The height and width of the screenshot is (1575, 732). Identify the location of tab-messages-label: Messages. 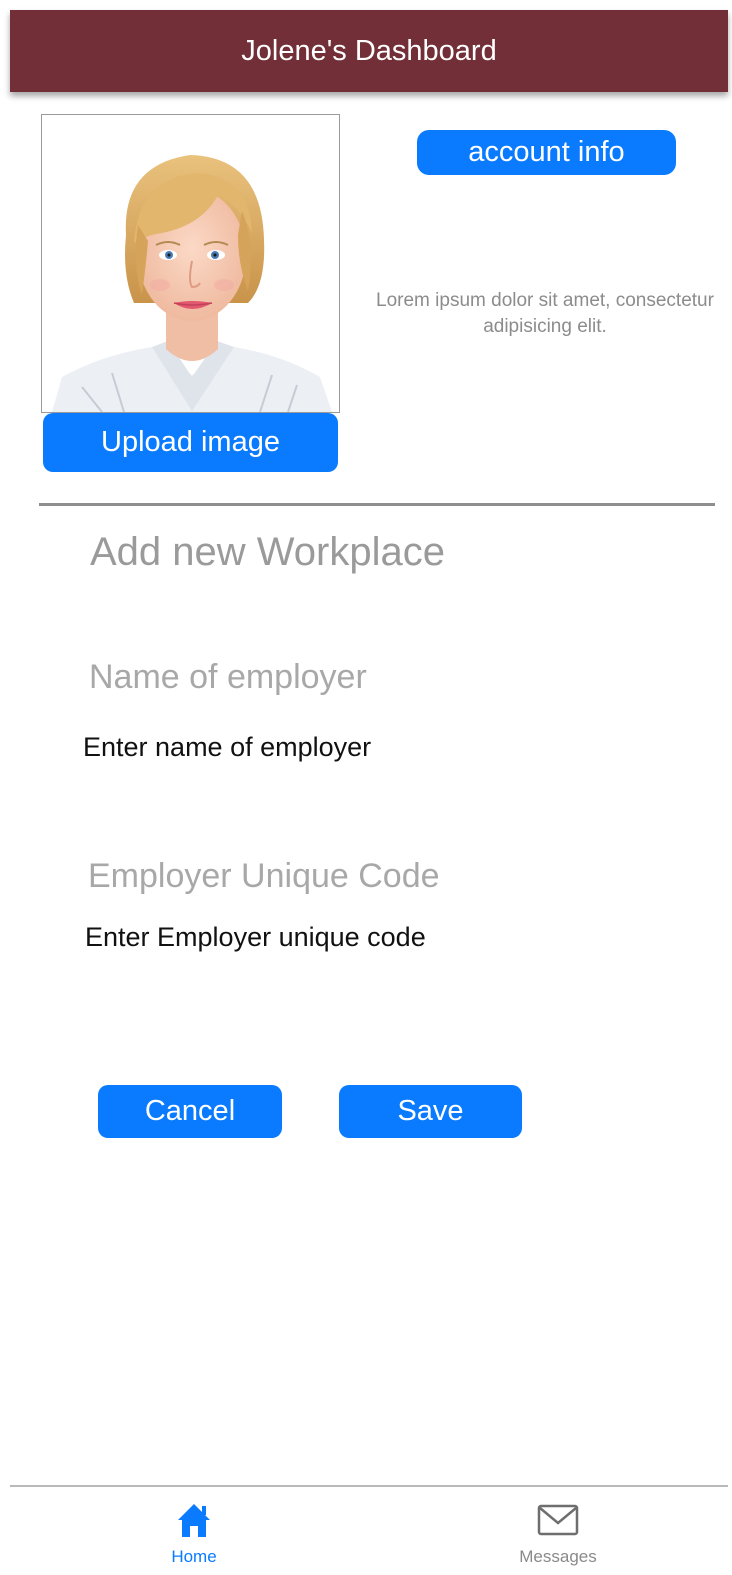
(558, 1556).